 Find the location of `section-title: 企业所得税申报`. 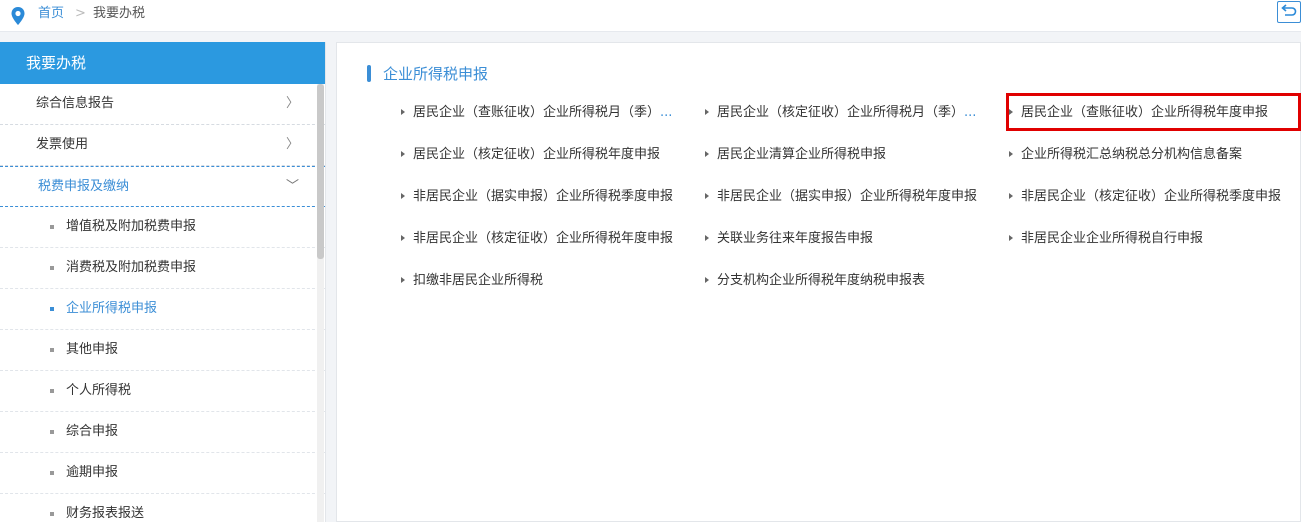

section-title: 企业所得税申报 is located at coordinates (436, 74).